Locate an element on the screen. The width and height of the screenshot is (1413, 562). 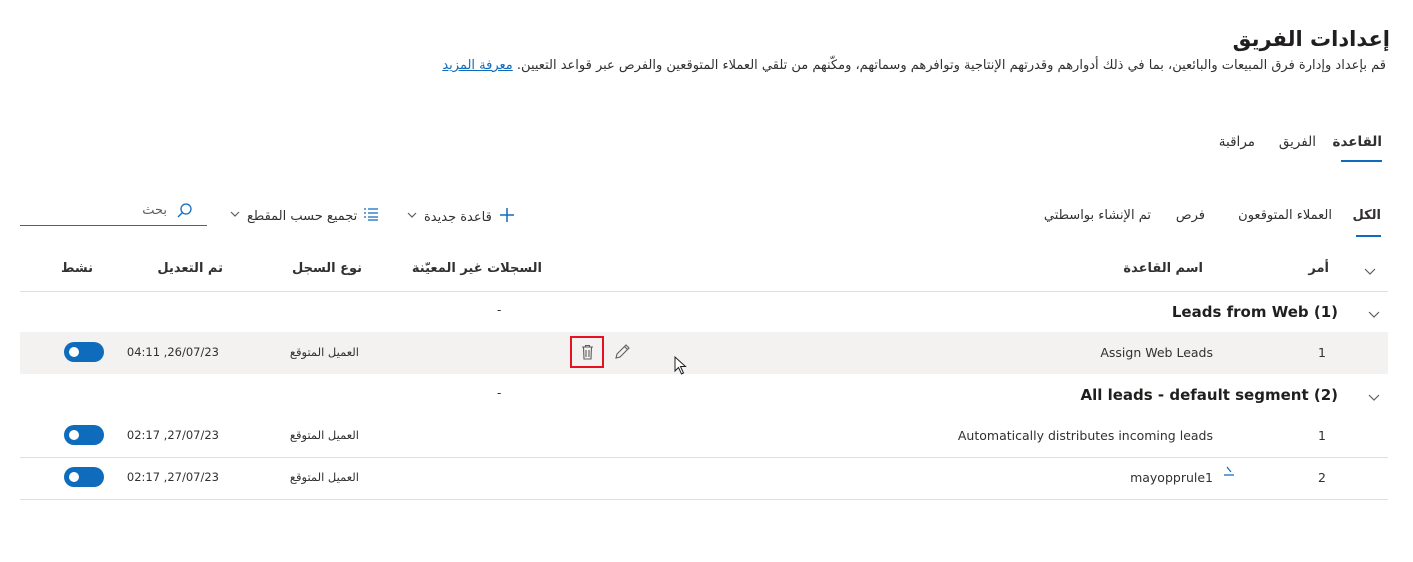
row-rule-name: Assign Web Leads is located at coordinates (1156, 352).